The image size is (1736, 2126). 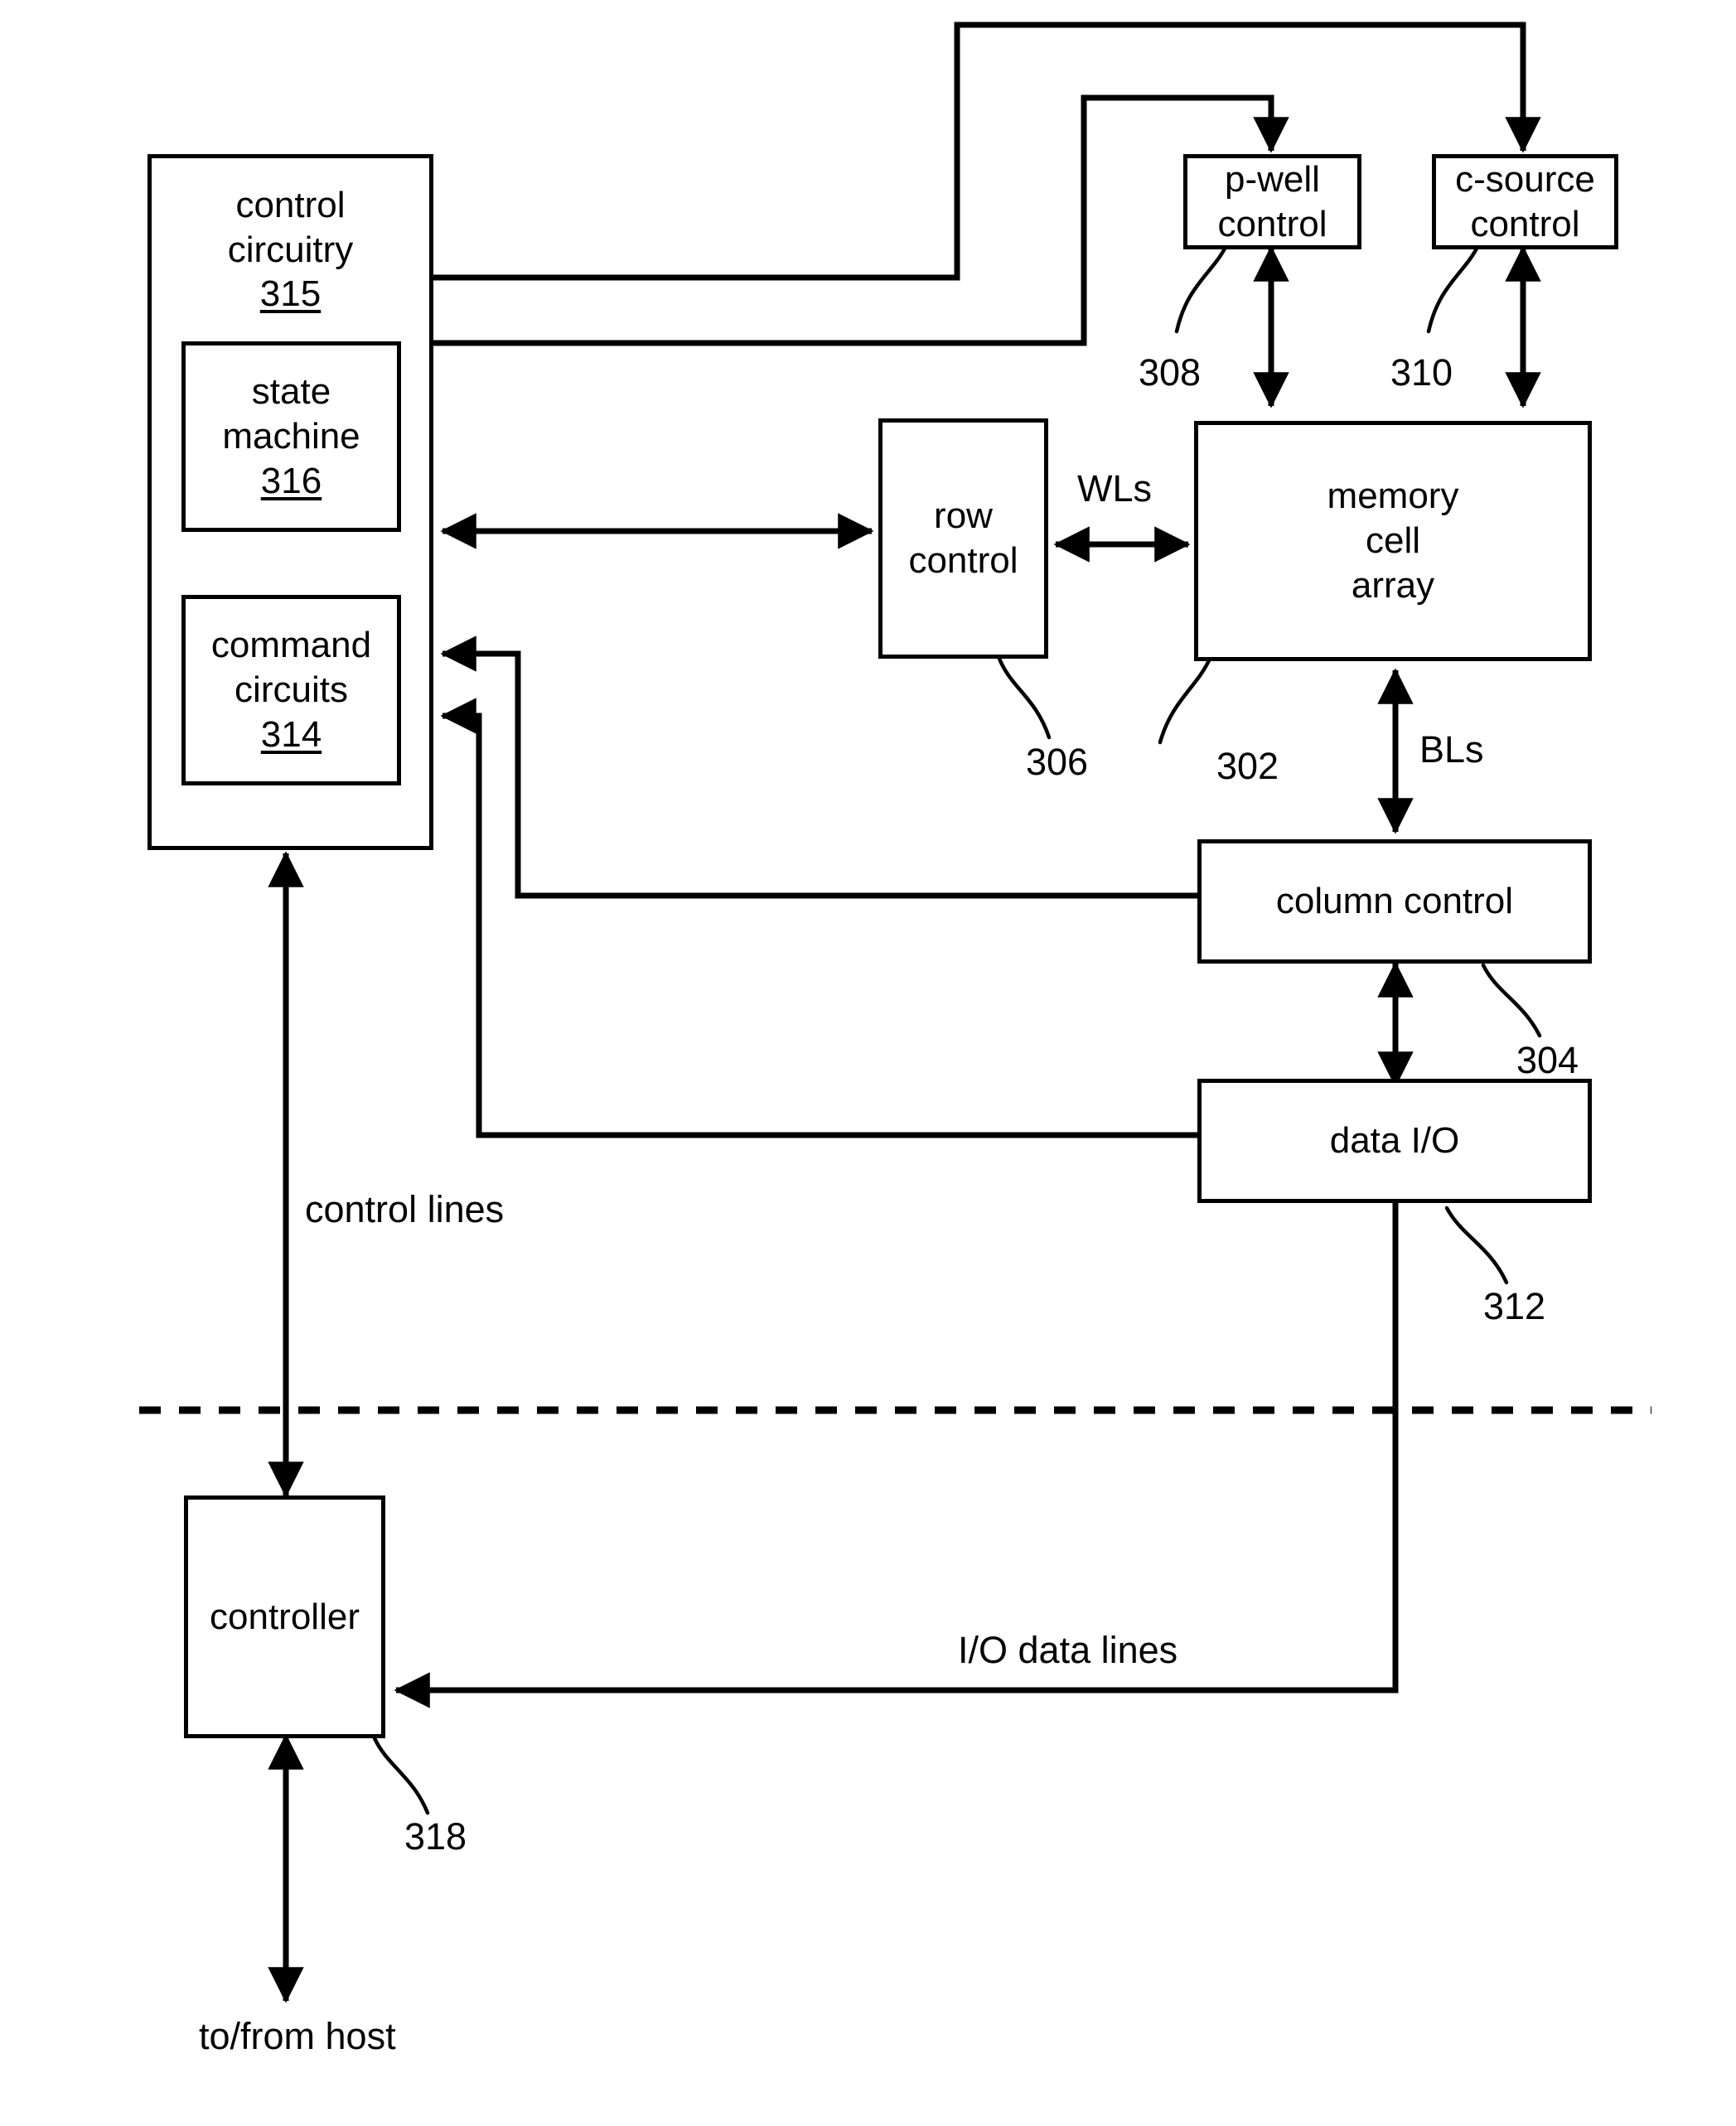 I want to click on control-circuitry-label-line2: circuitry, so click(x=290, y=249).